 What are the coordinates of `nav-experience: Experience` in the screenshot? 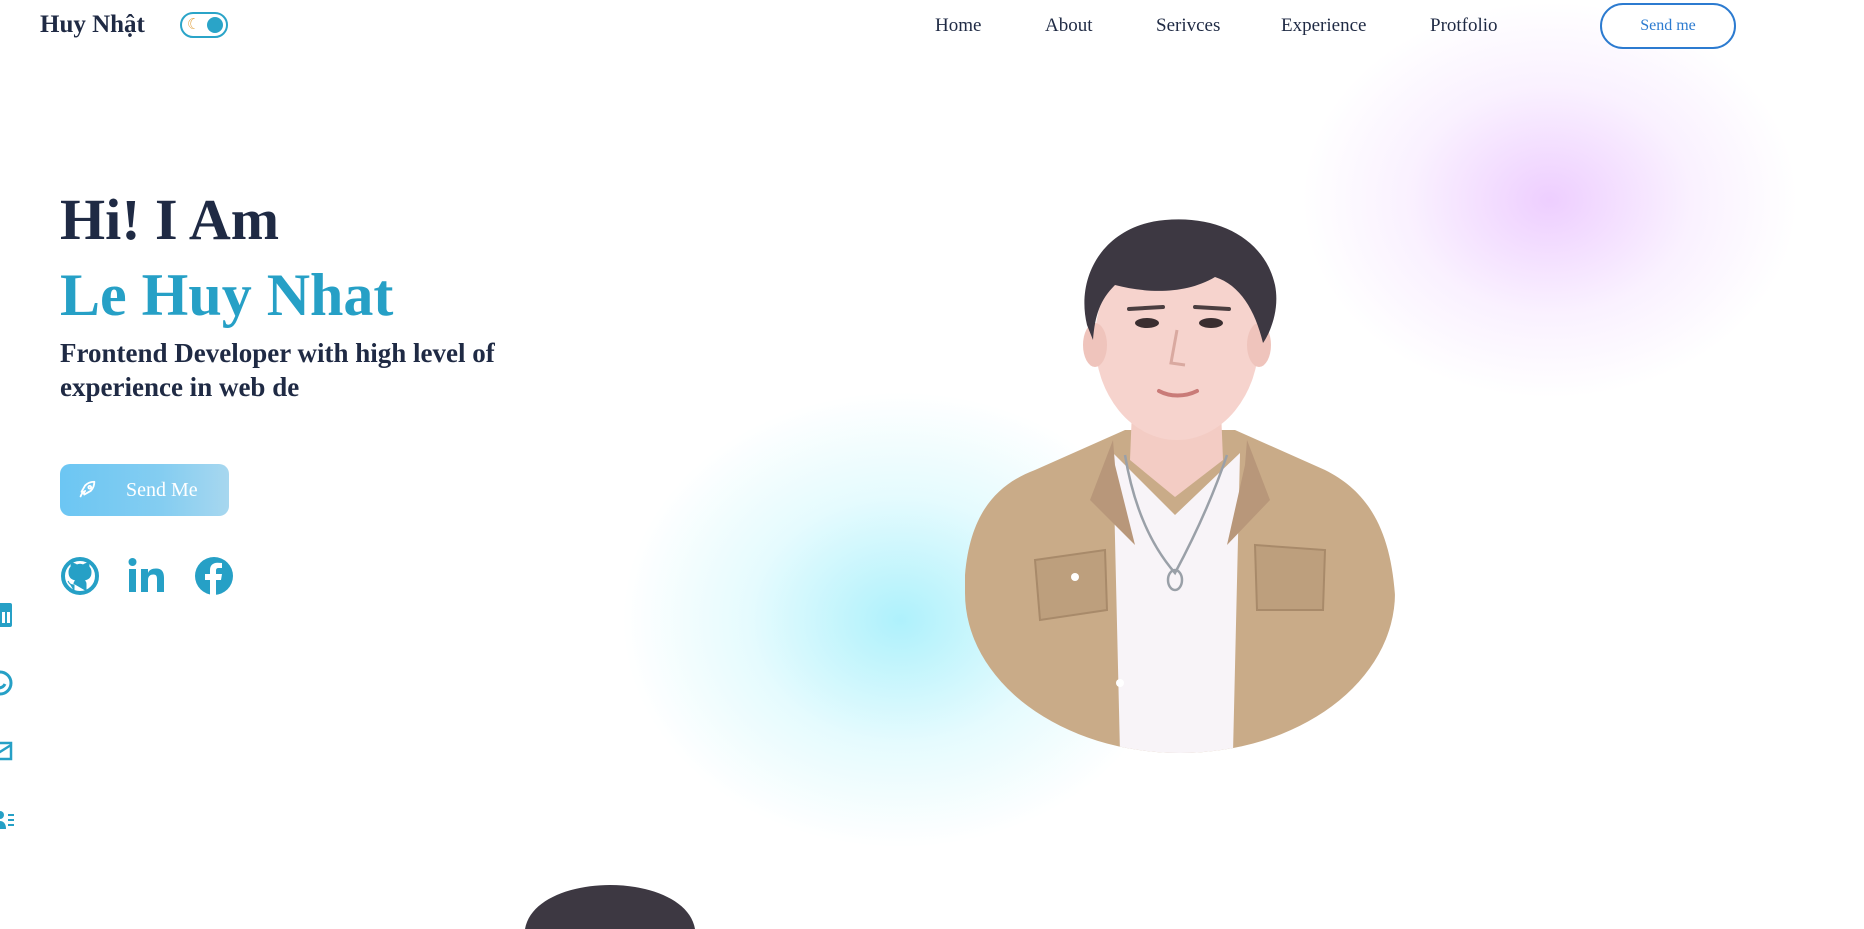 It's located at (1323, 26).